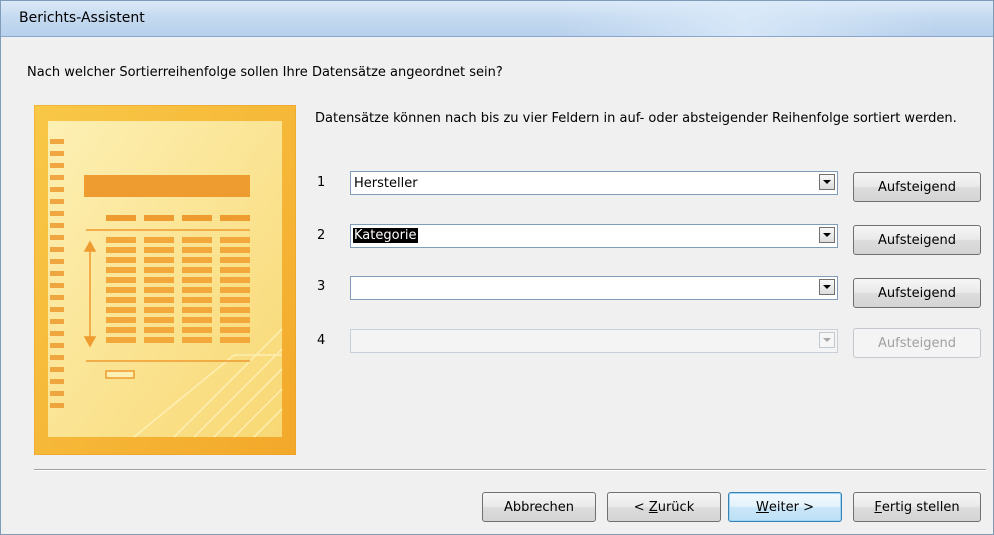  I want to click on next-button-label-rest: eiter >, so click(791, 507).